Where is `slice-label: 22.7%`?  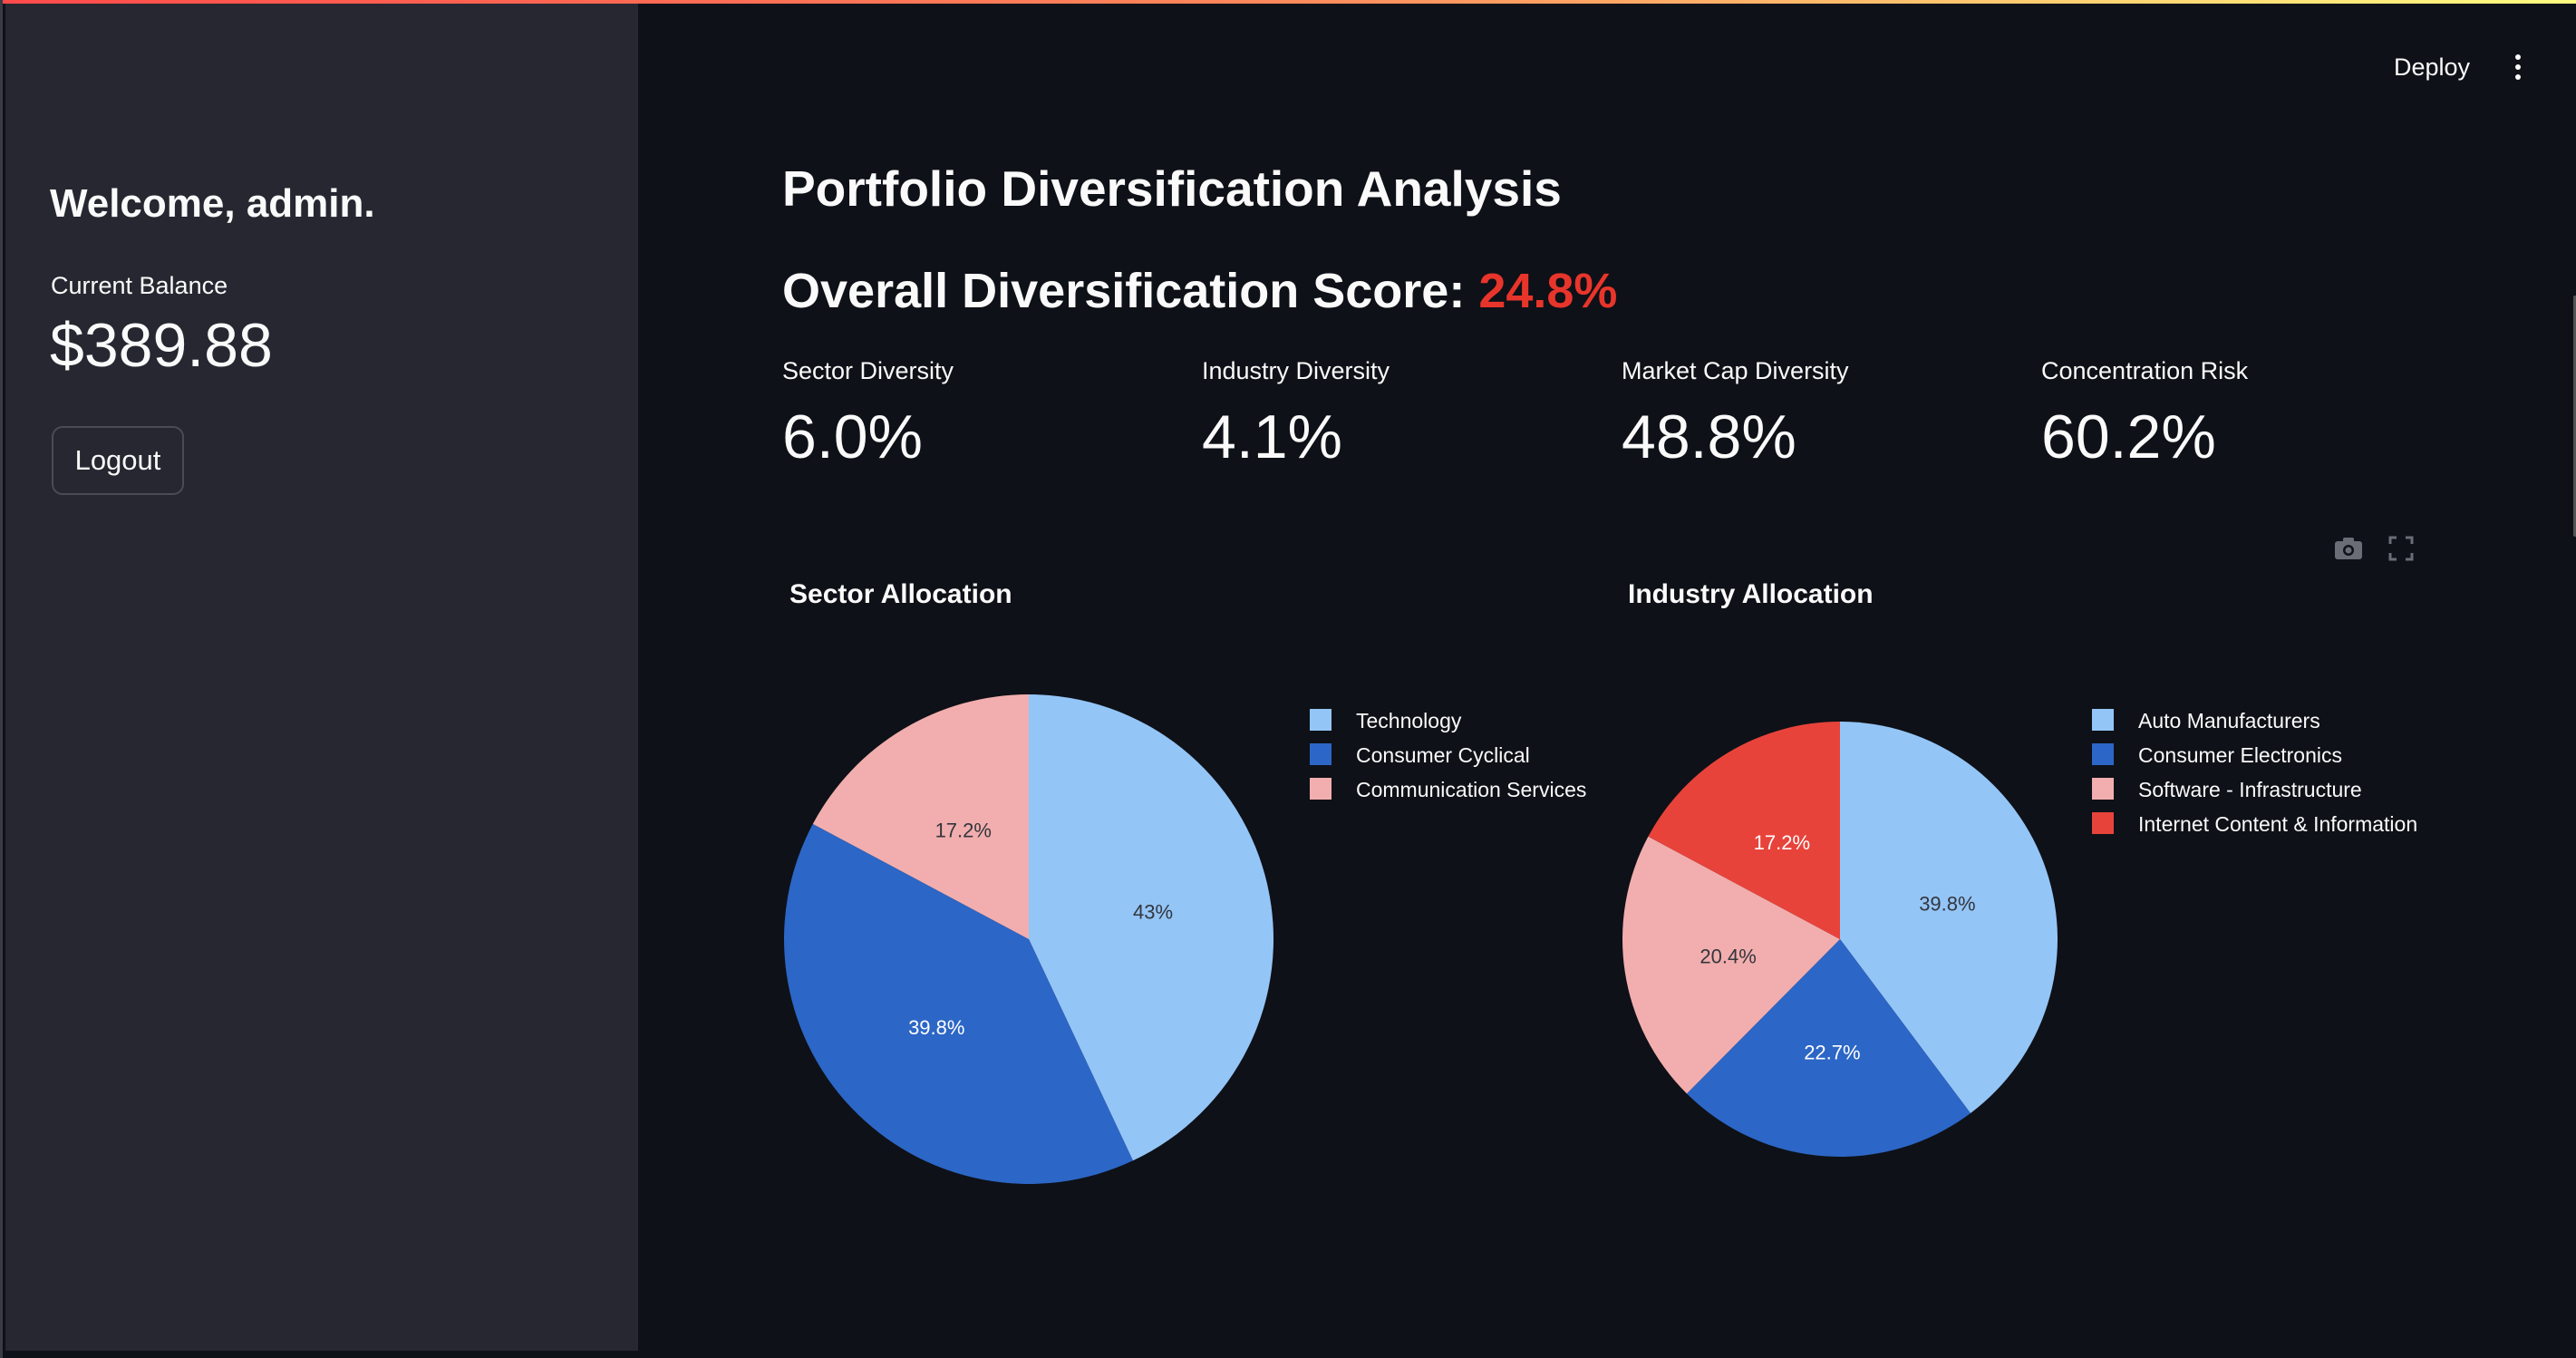 slice-label: 22.7% is located at coordinates (1832, 1053).